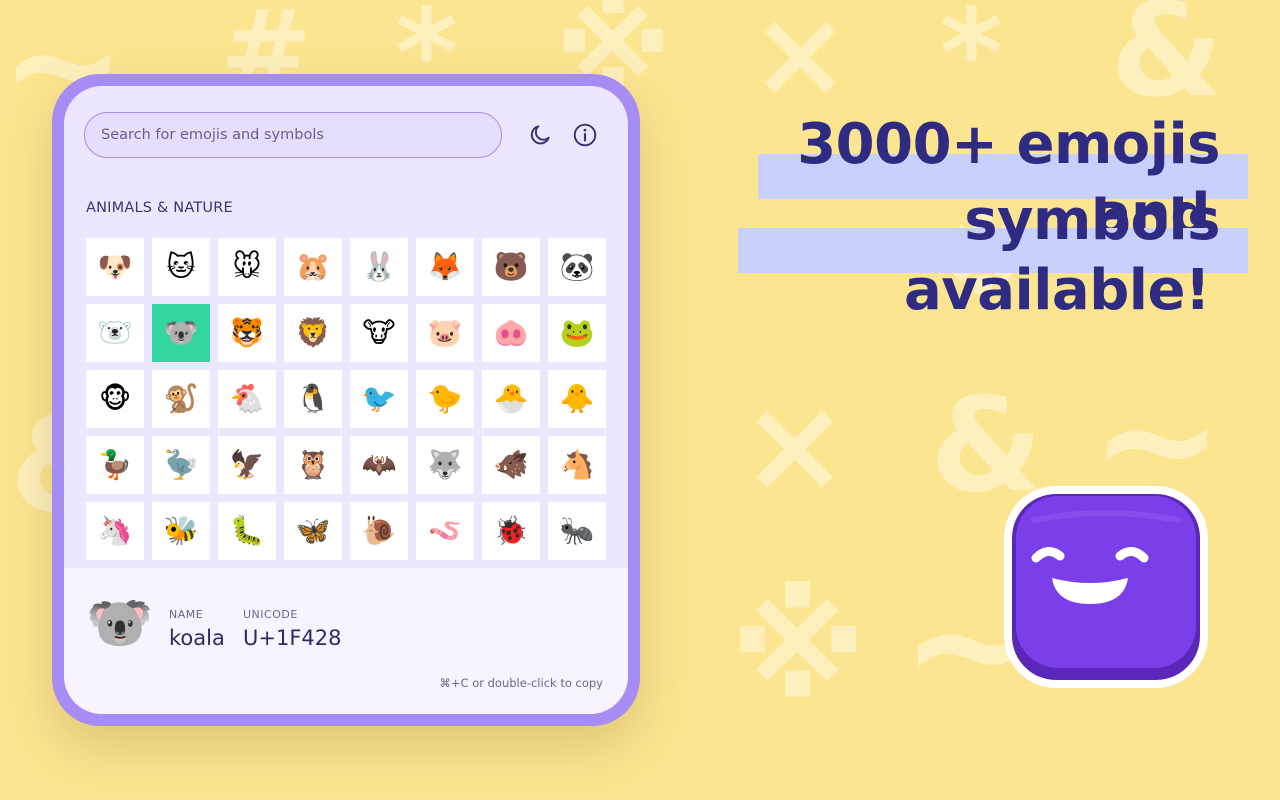 The height and width of the screenshot is (800, 1280). Describe the element at coordinates (181, 267) in the screenshot. I see `emoji-cell: 🐱` at that location.